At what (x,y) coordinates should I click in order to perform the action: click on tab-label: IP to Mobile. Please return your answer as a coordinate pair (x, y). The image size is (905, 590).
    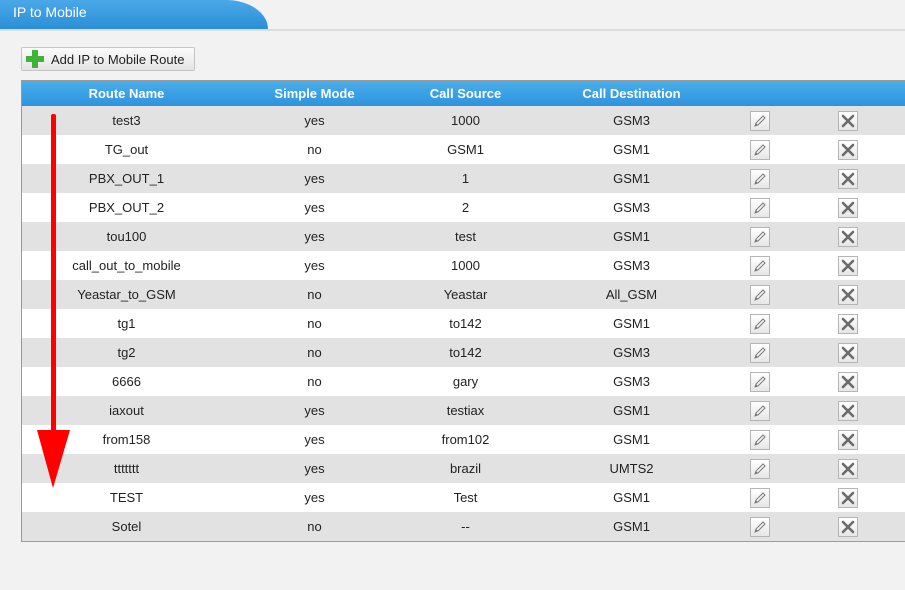
    Looking at the image, I should click on (50, 12).